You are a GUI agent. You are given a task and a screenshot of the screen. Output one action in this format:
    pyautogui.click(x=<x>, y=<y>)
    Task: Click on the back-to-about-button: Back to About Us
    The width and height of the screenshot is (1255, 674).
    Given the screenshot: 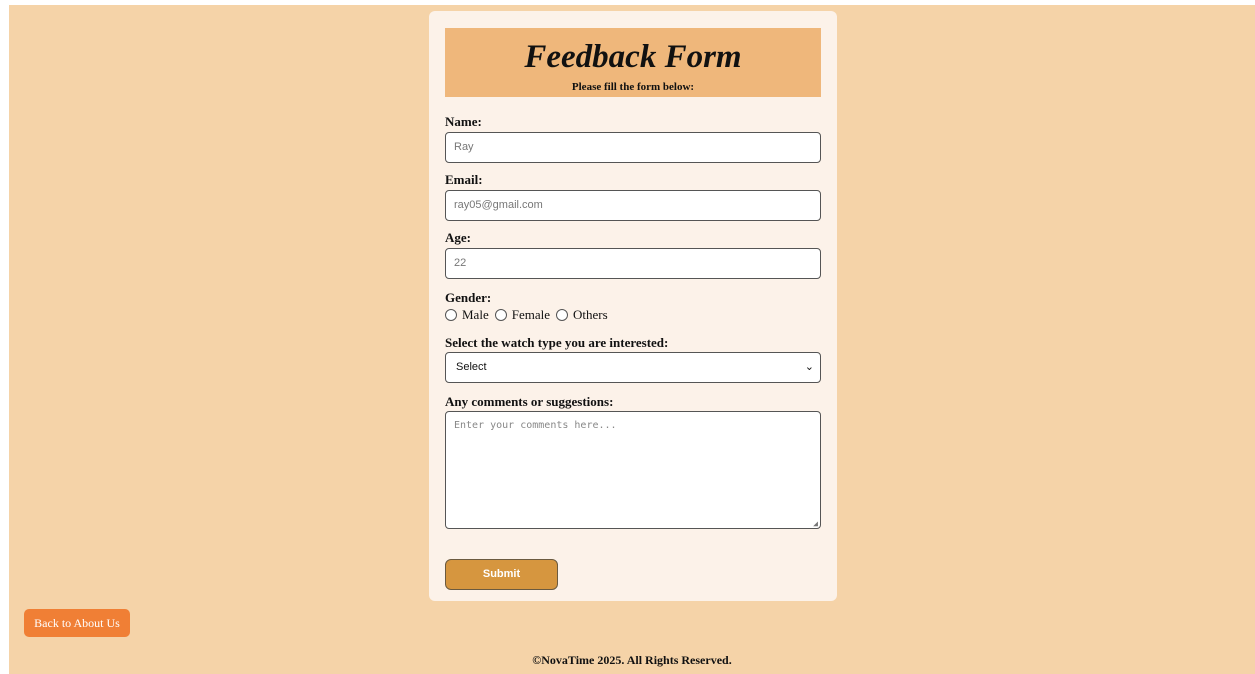 What is the action you would take?
    pyautogui.click(x=77, y=623)
    